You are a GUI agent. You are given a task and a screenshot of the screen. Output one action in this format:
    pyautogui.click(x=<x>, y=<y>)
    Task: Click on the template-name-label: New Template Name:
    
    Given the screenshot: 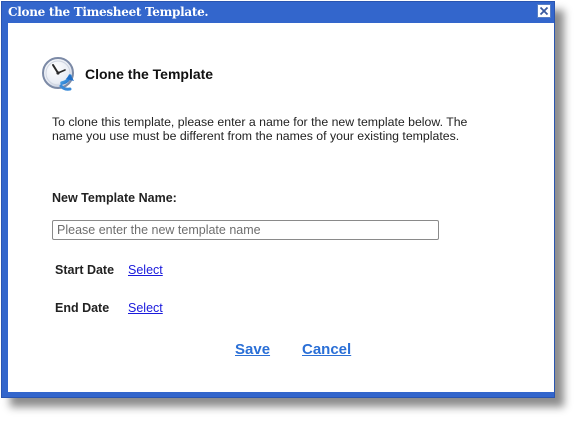 What is the action you would take?
    pyautogui.click(x=114, y=198)
    